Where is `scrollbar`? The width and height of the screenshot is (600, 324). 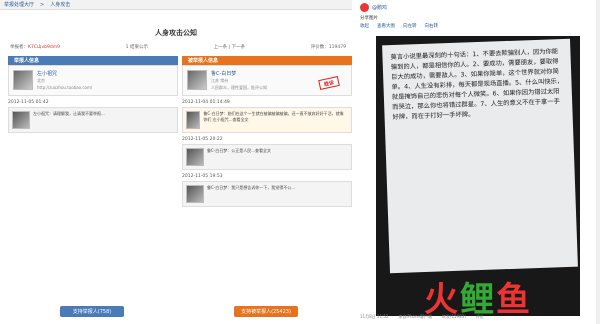 scrollbar is located at coordinates (598, 162).